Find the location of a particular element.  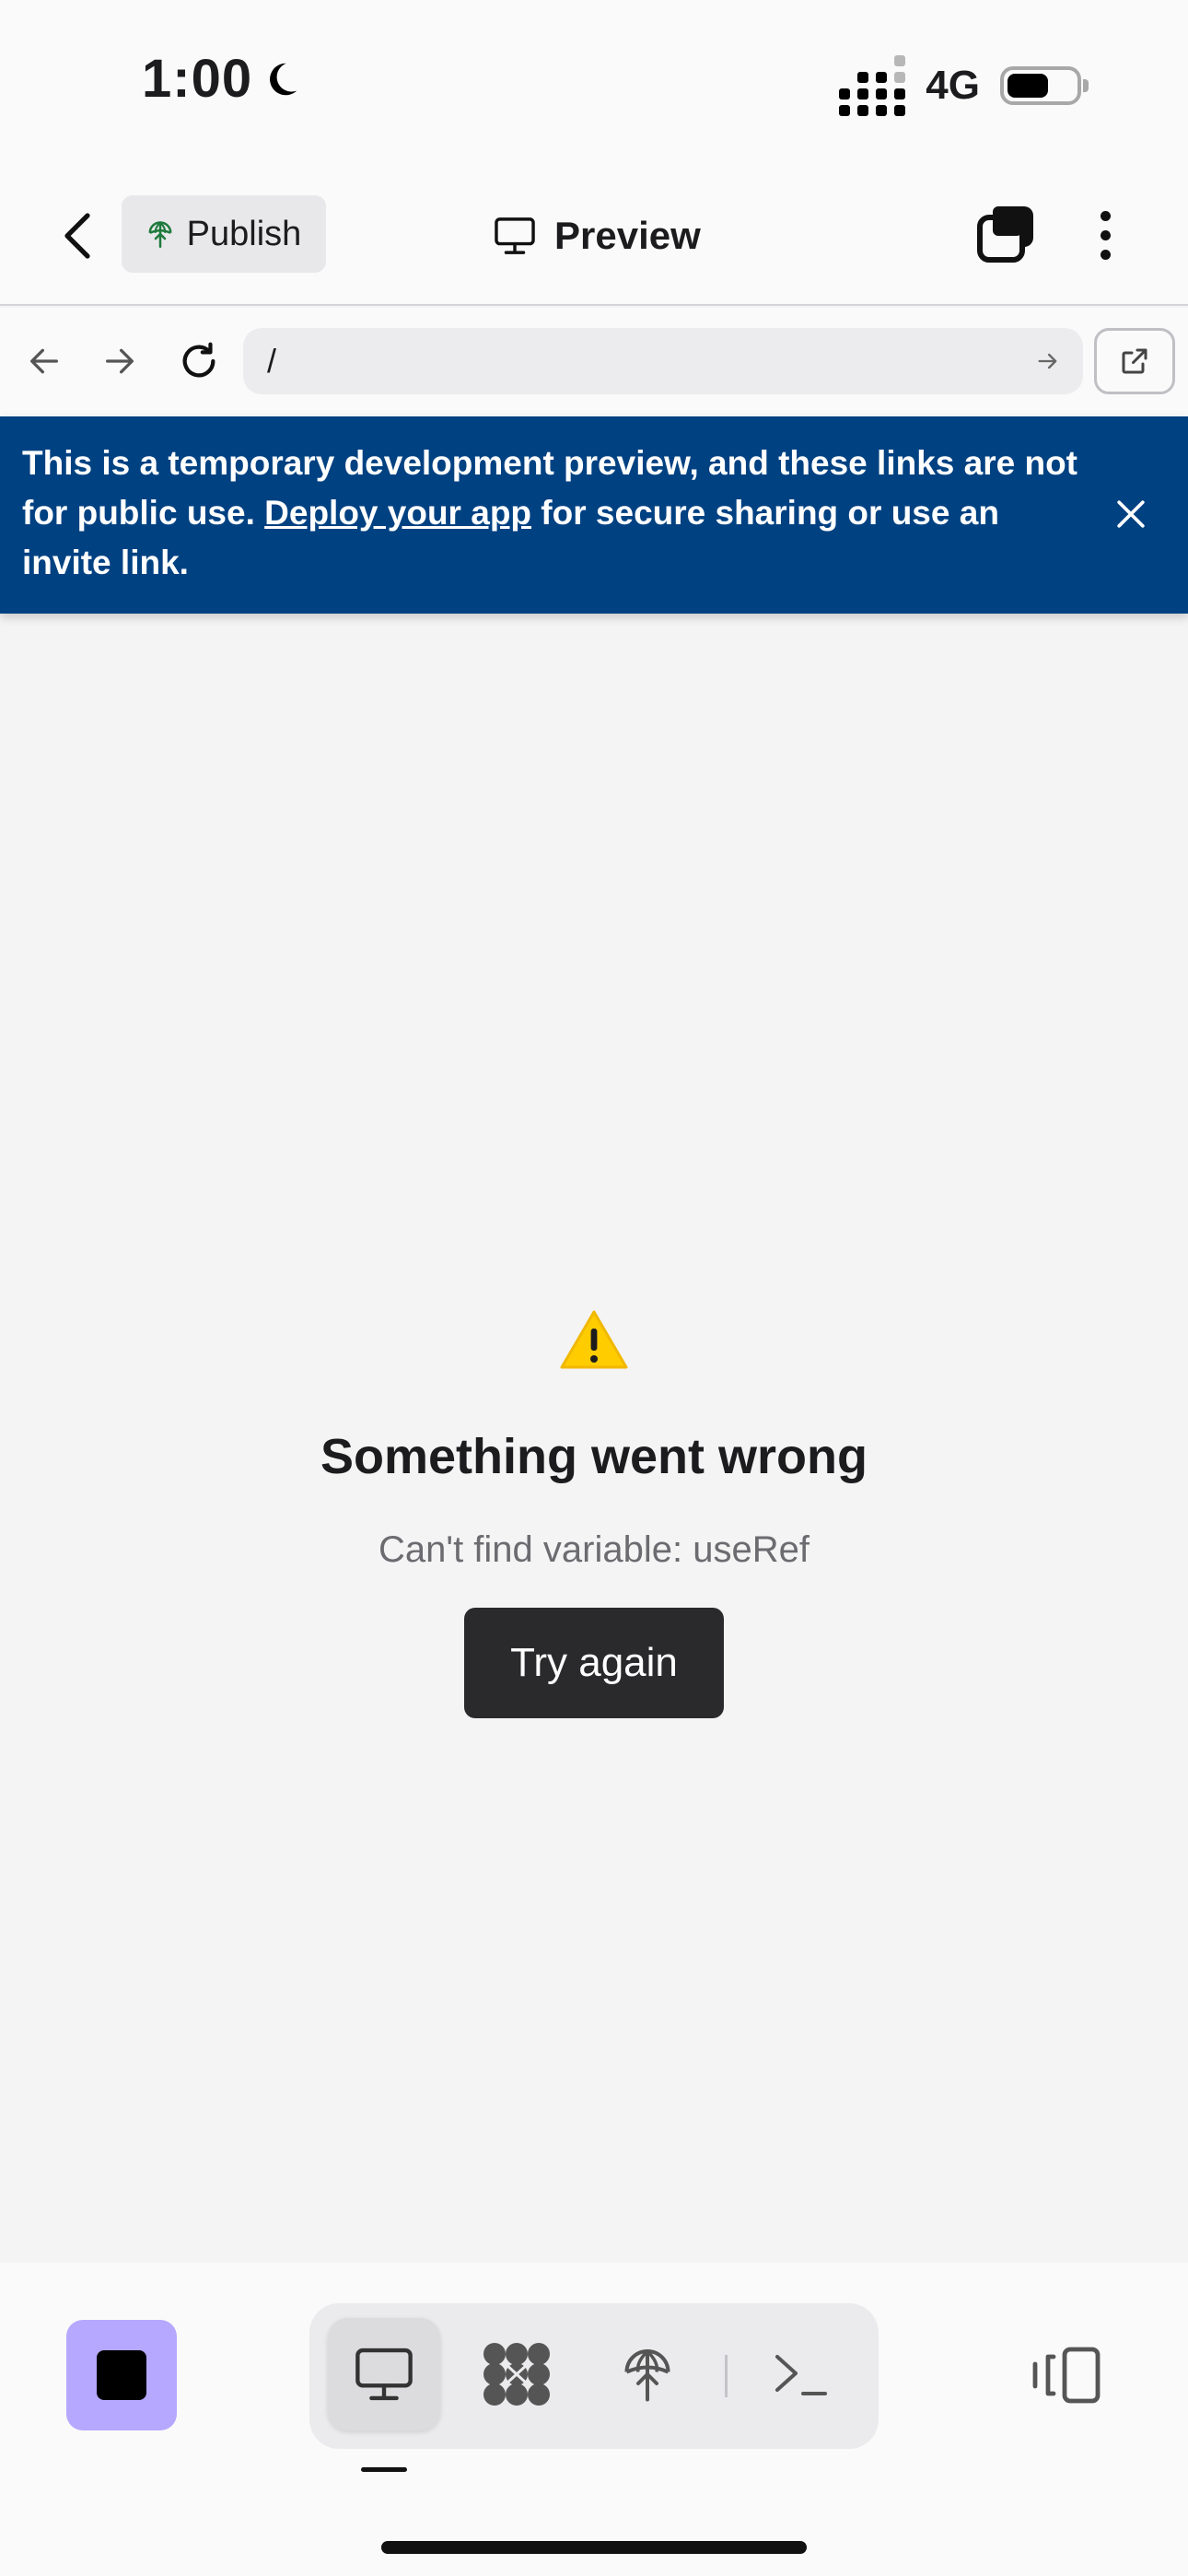

more-vertical-icon is located at coordinates (1105, 215).